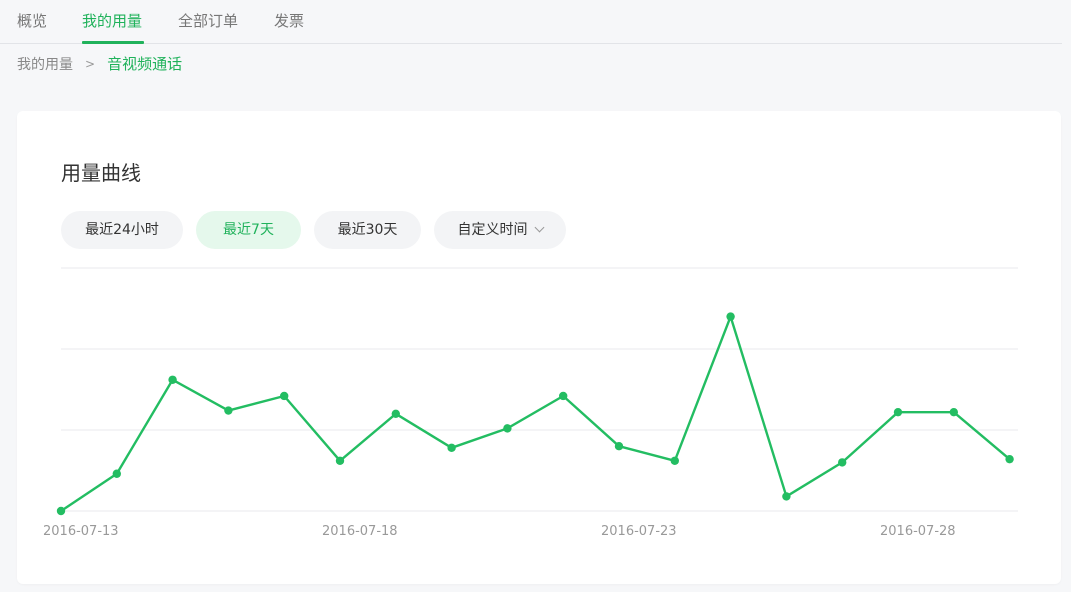 This screenshot has height=592, width=1071. I want to click on x-tick-label: 2016-07-23, so click(639, 531).